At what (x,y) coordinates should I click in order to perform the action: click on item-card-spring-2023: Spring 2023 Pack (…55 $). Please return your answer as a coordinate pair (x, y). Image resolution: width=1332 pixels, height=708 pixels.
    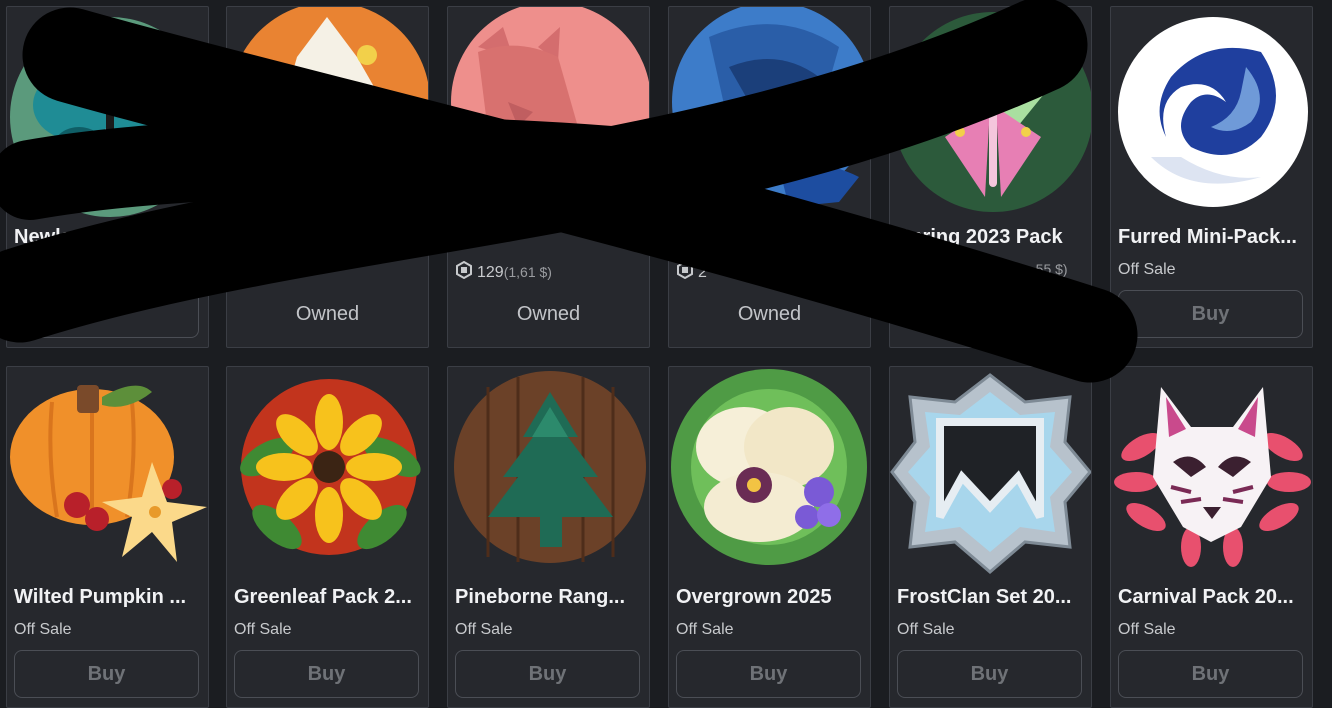
    Looking at the image, I should click on (990, 177).